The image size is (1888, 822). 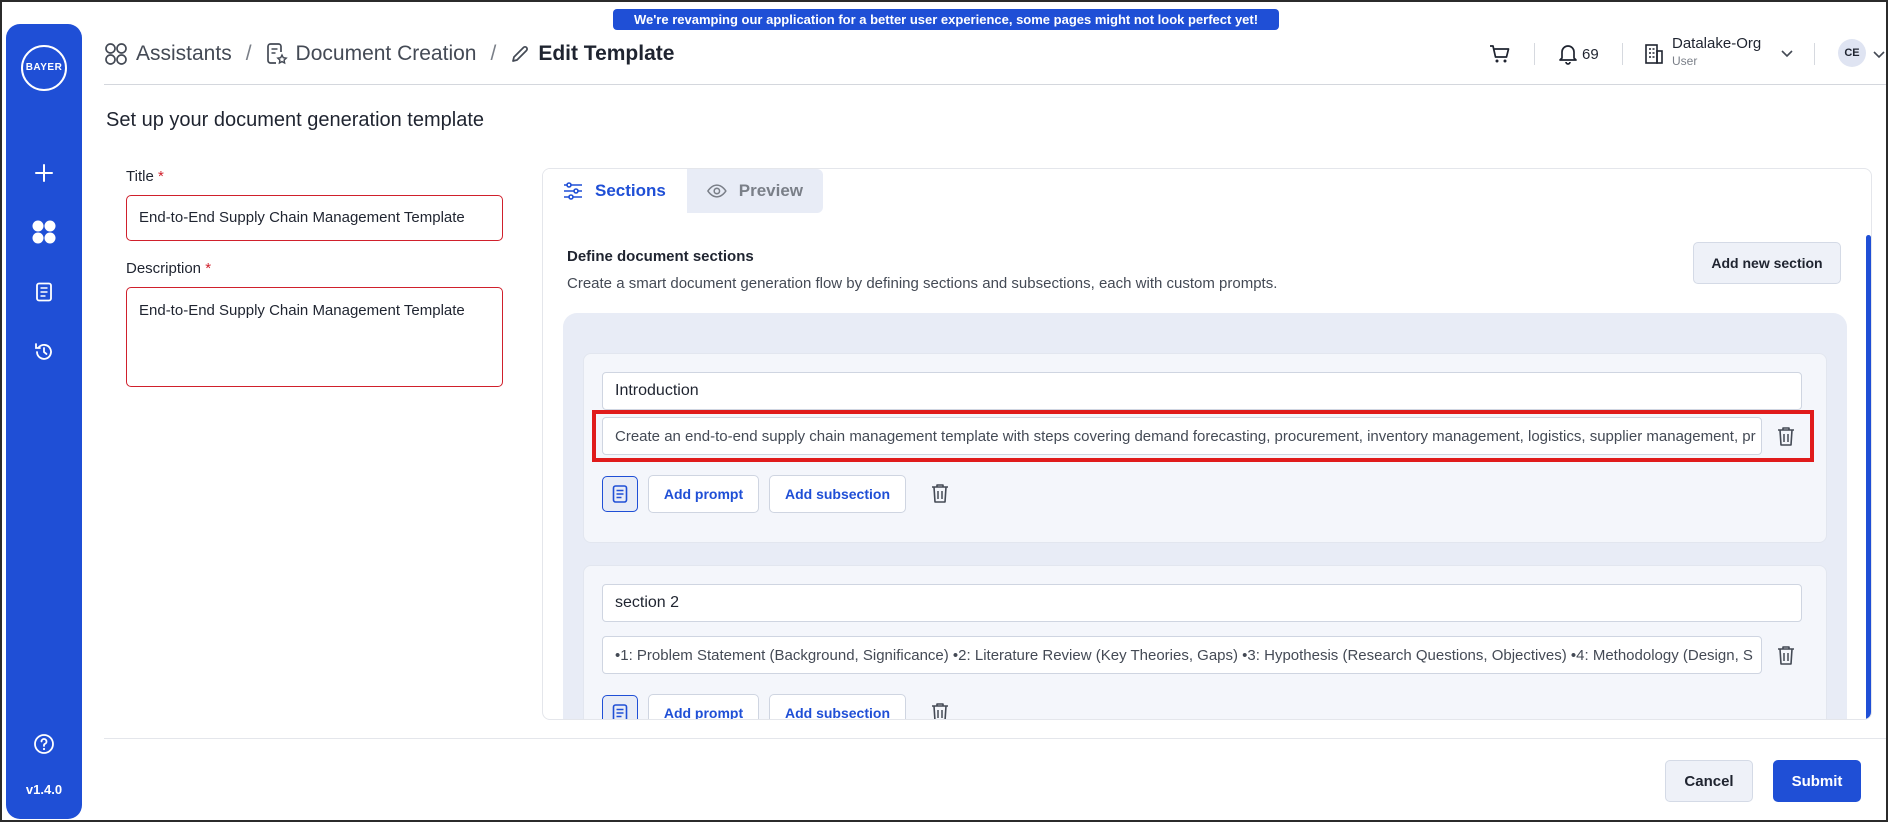 I want to click on breadcrumb-edit-template: Edit Template, so click(x=592, y=54).